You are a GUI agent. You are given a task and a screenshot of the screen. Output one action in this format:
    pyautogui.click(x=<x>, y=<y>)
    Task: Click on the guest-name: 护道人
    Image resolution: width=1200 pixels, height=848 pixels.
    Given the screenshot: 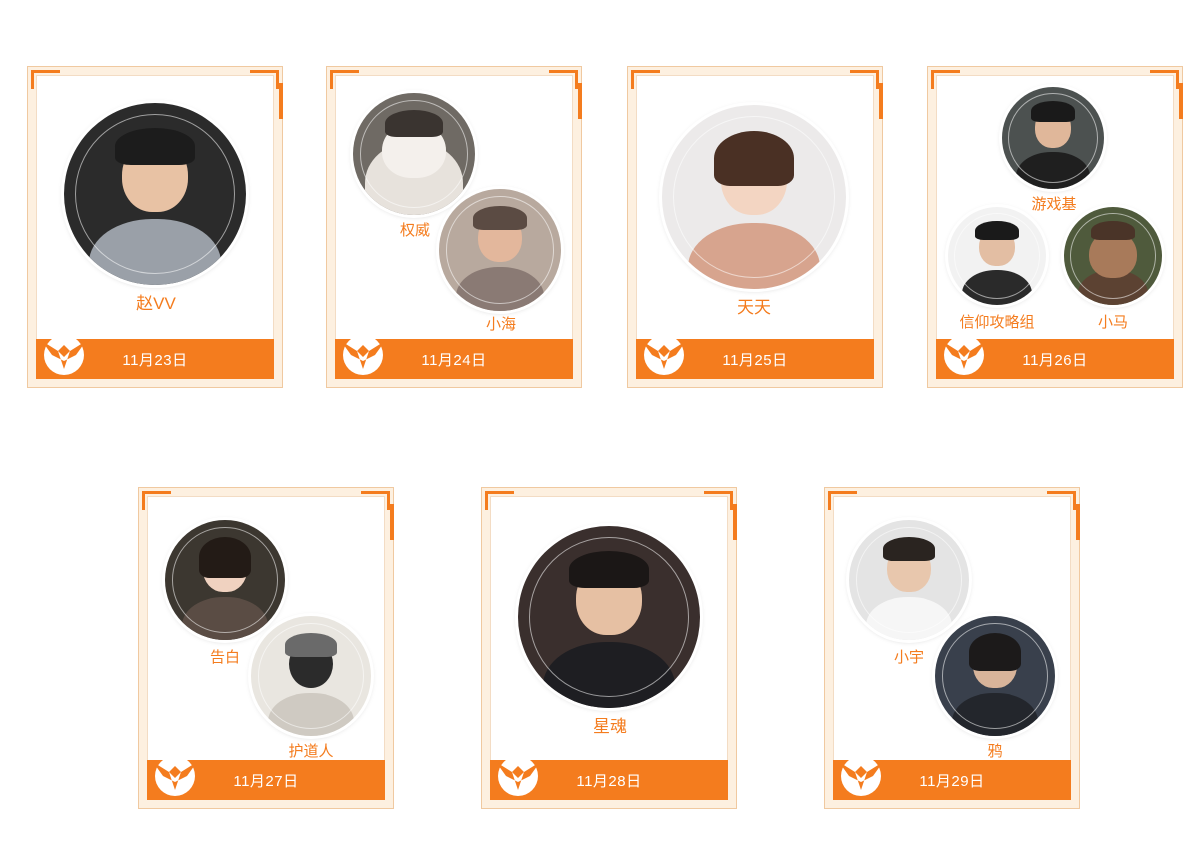 What is the action you would take?
    pyautogui.click(x=311, y=751)
    